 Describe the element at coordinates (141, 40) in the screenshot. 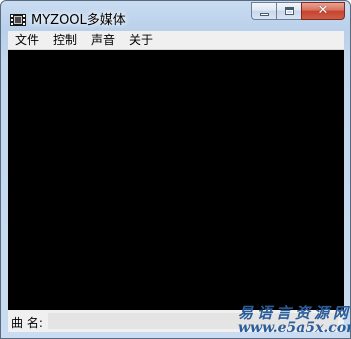

I see `menu-about: 关于` at that location.